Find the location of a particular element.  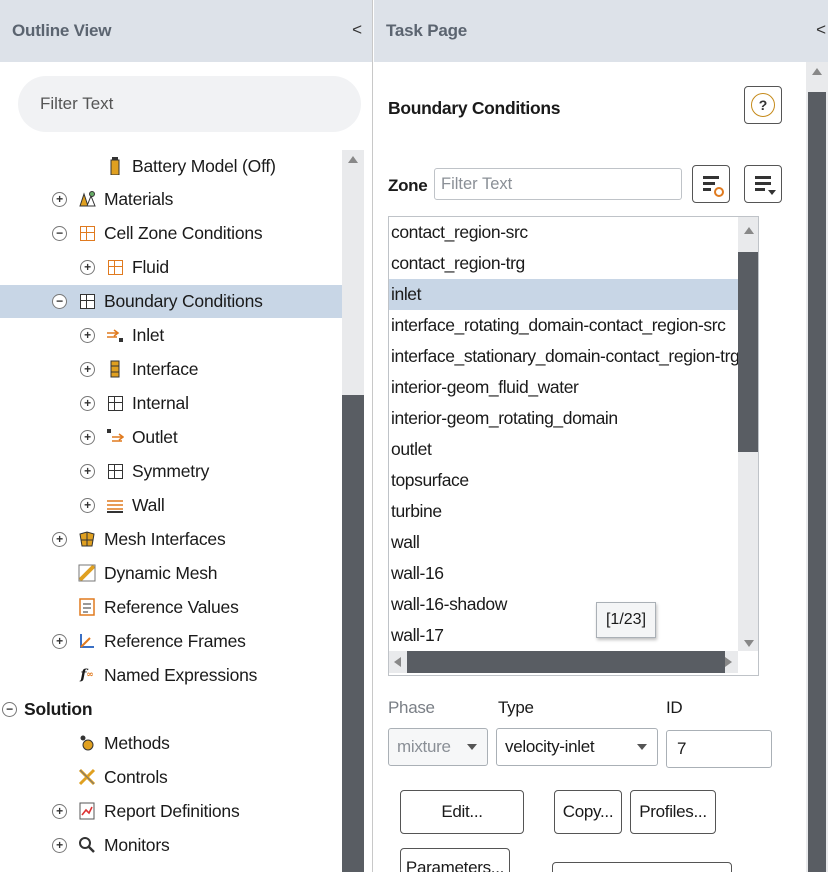

tree-item-label: Named Expressions is located at coordinates (181, 675).